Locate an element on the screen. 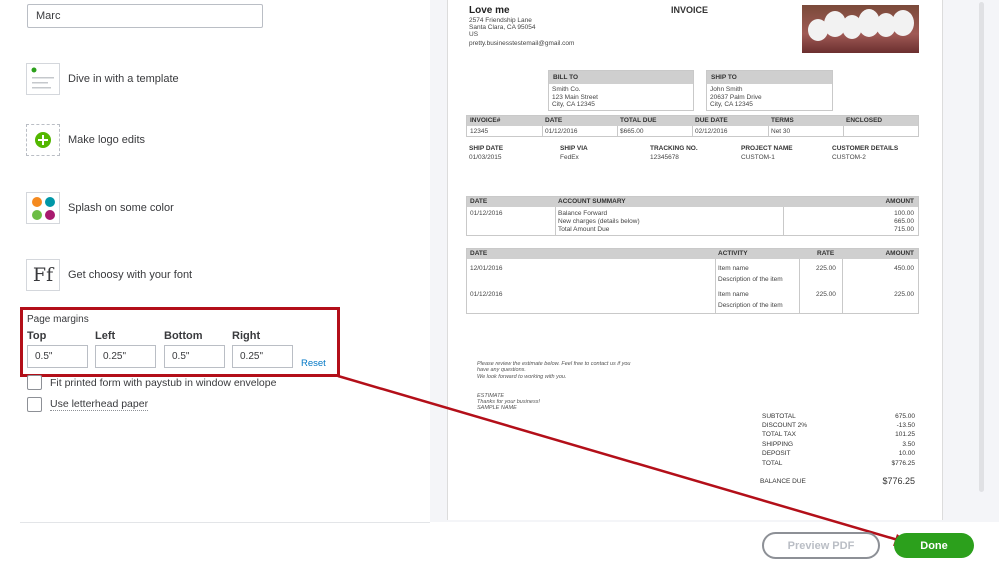 The image size is (999, 562). company-address-1: 2574 Friendship Lane is located at coordinates (500, 20).